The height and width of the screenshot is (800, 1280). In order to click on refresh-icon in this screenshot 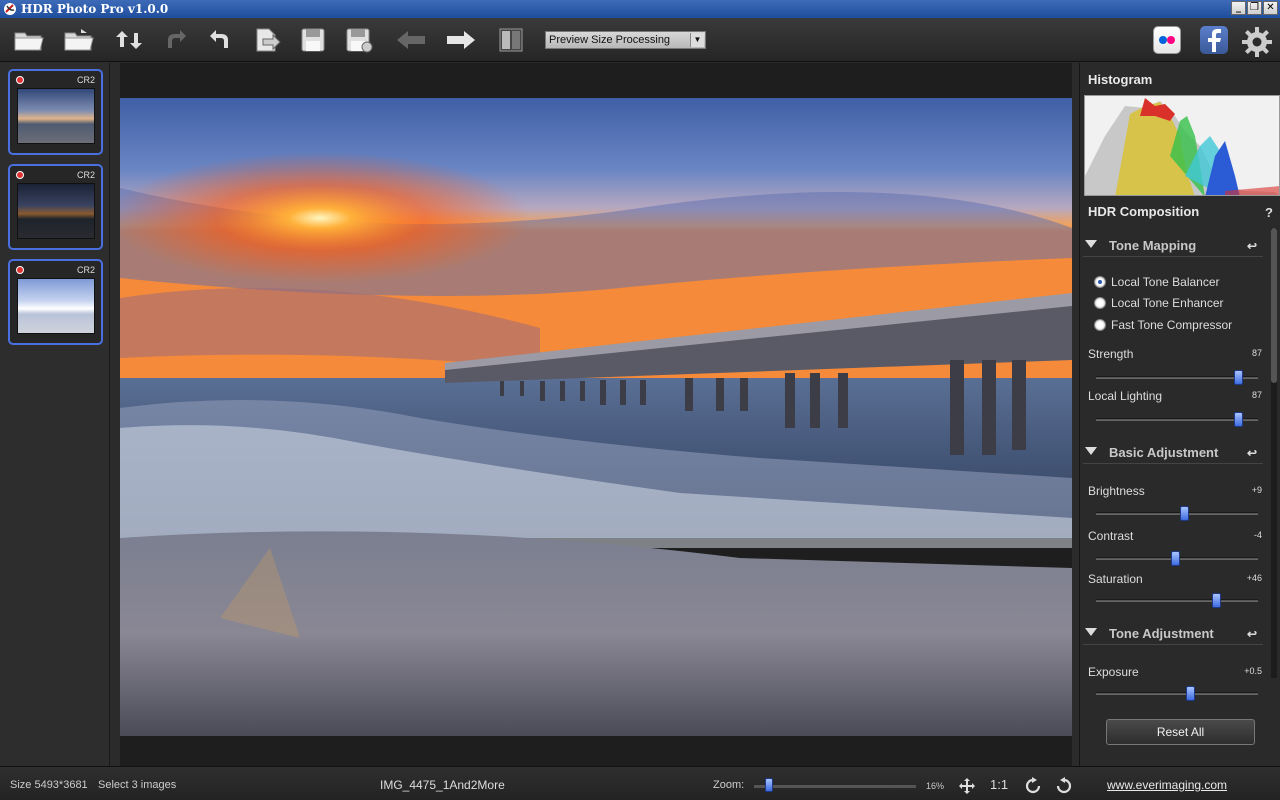, I will do `click(129, 40)`.